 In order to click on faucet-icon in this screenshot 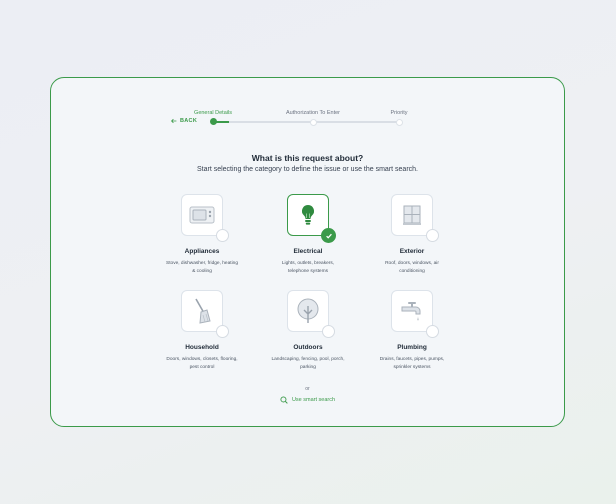, I will do `click(411, 311)`.